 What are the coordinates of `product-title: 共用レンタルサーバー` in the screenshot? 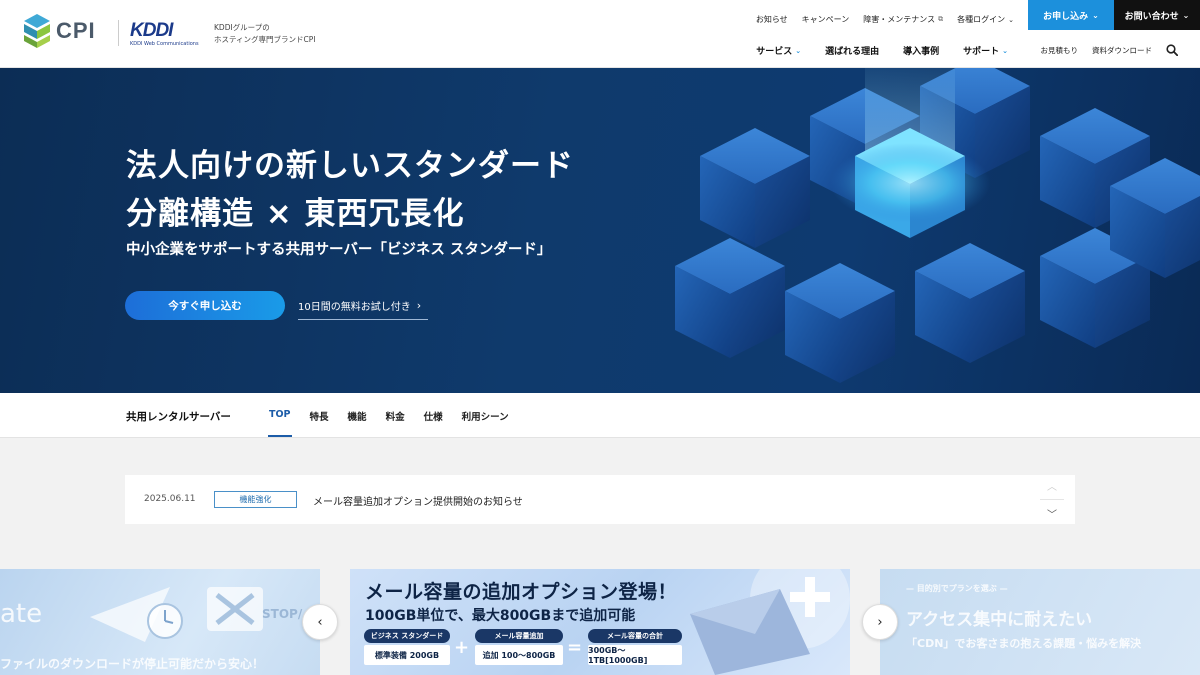 It's located at (178, 417).